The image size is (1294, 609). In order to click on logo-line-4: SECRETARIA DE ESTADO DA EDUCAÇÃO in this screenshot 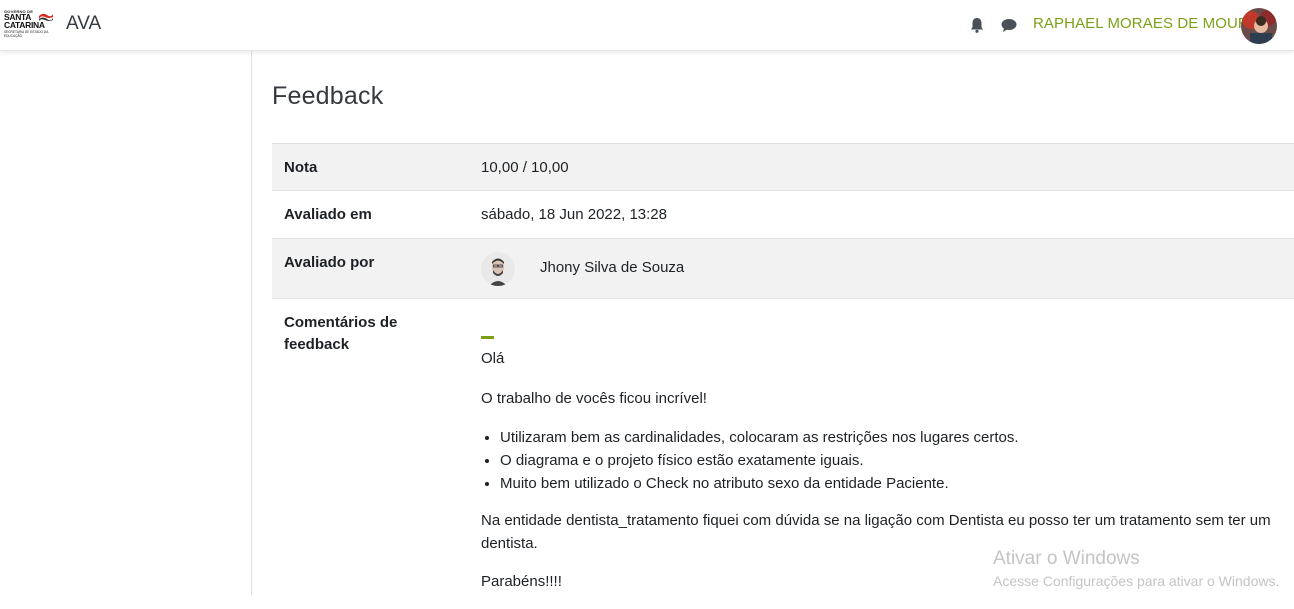, I will do `click(26, 34)`.